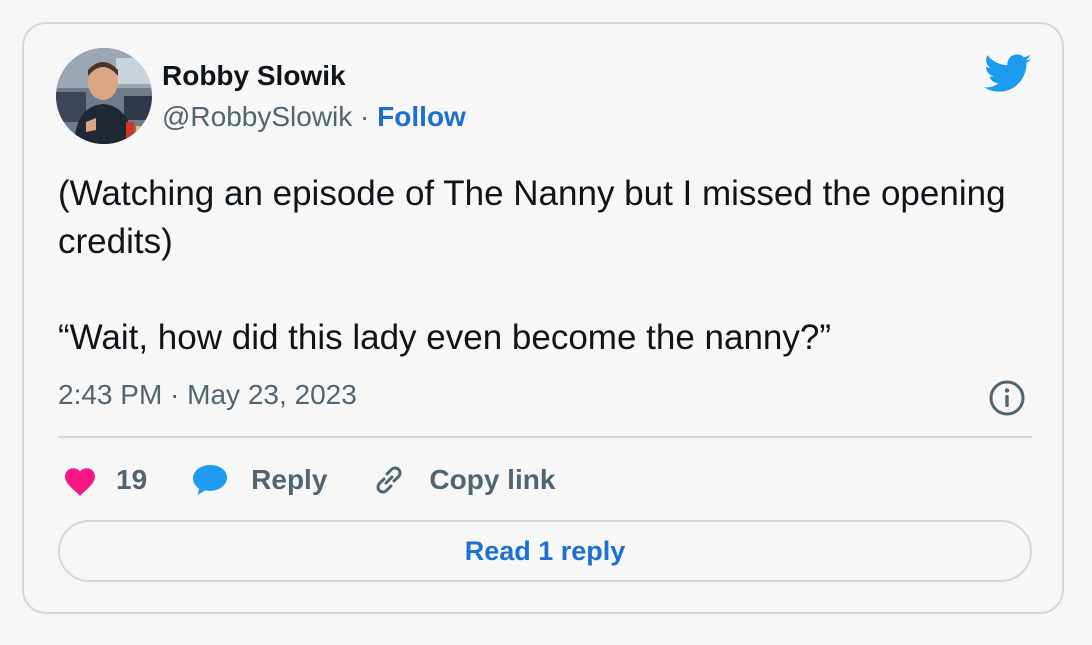  I want to click on avatar, so click(104, 96).